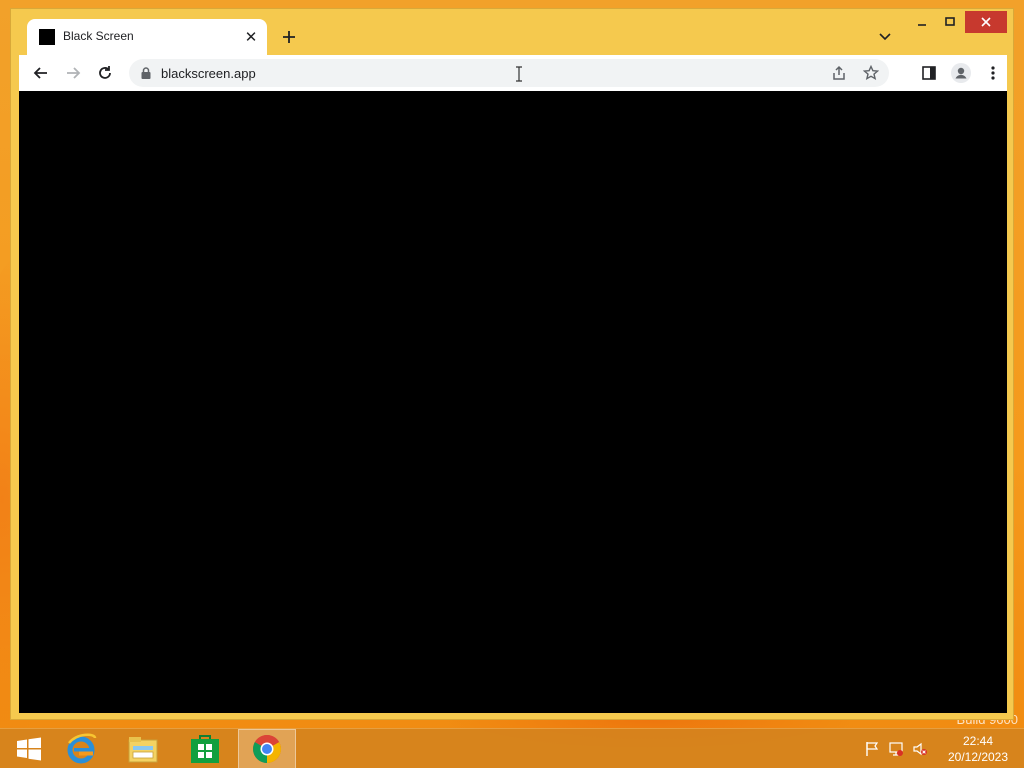 The image size is (1024, 768). I want to click on file-explorer-icon, so click(143, 750).